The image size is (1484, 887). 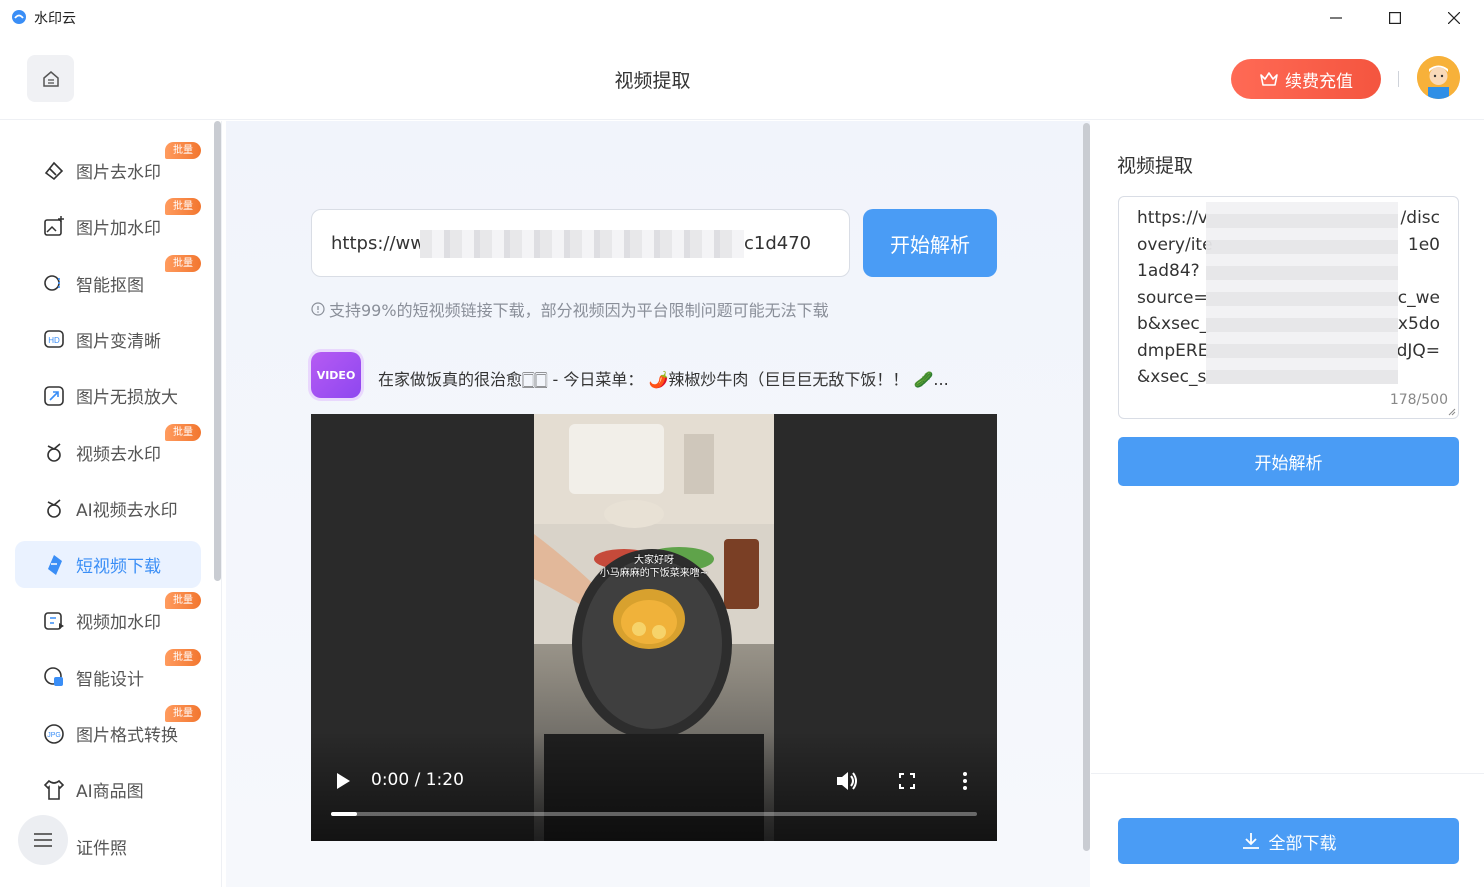 I want to click on maximize-icon, so click(x=1395, y=18).